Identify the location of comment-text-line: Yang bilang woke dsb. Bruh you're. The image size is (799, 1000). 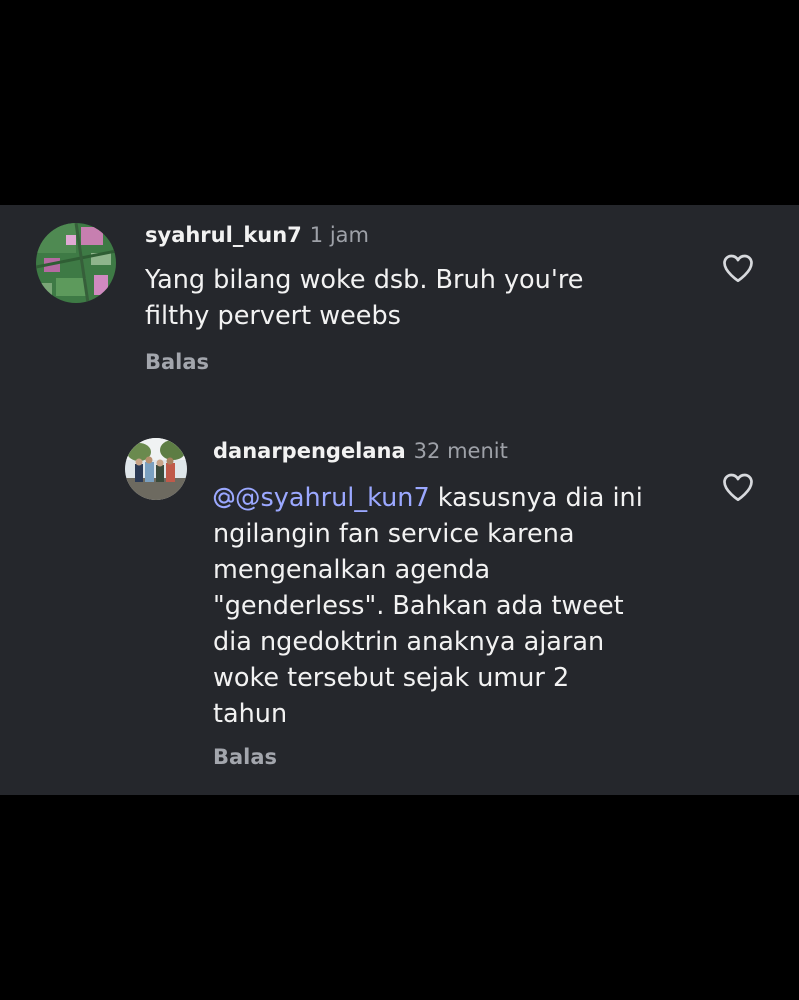
(364, 280).